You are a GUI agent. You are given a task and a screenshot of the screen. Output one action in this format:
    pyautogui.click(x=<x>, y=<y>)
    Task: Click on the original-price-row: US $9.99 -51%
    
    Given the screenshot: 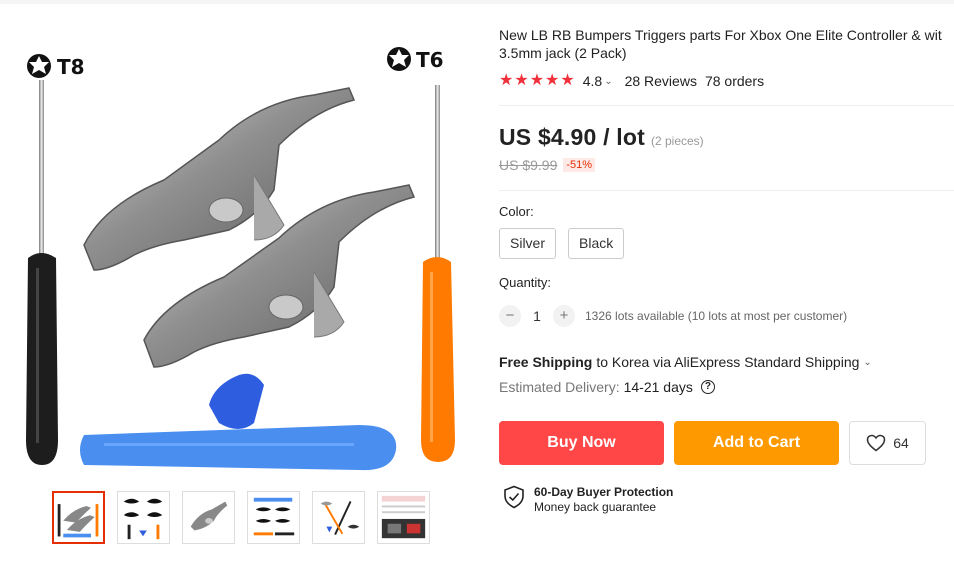 What is the action you would take?
    pyautogui.click(x=547, y=165)
    